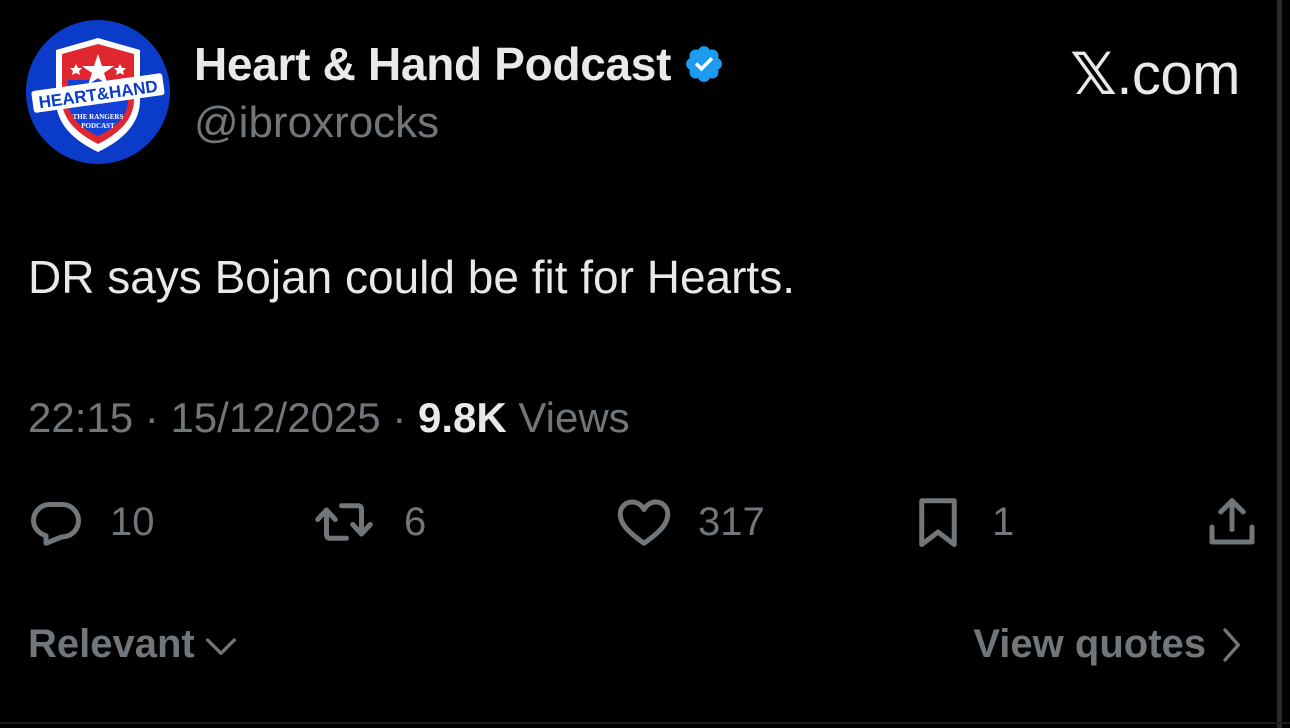 The height and width of the screenshot is (728, 1290). I want to click on repost-count: 6, so click(415, 521).